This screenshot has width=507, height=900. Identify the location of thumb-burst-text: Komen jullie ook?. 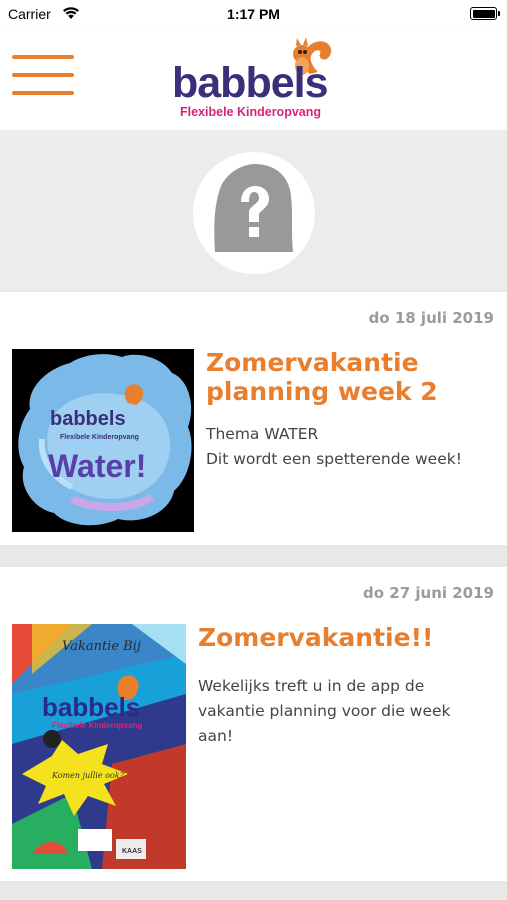
(88, 775).